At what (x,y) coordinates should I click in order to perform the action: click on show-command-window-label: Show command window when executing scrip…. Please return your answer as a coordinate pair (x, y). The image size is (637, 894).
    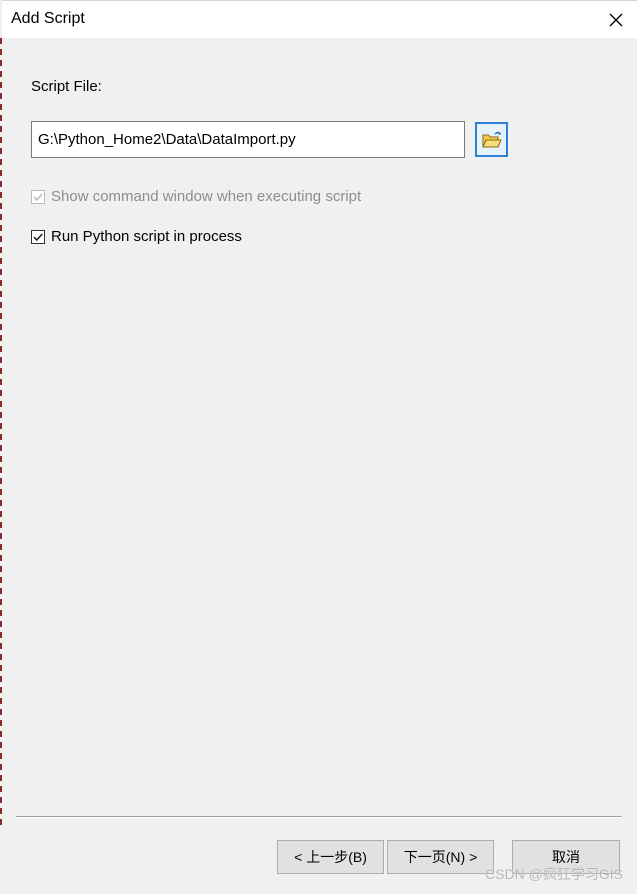
    Looking at the image, I should click on (206, 196).